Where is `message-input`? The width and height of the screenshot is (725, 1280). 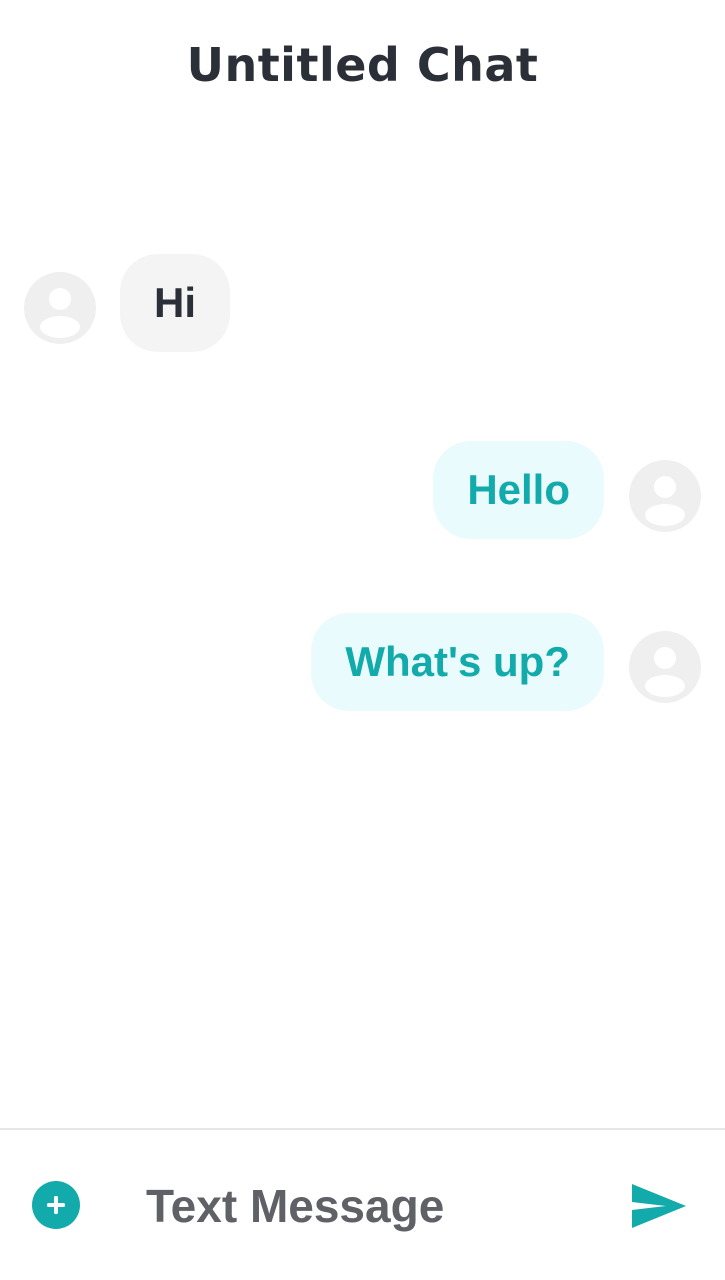
message-input is located at coordinates (365, 1206).